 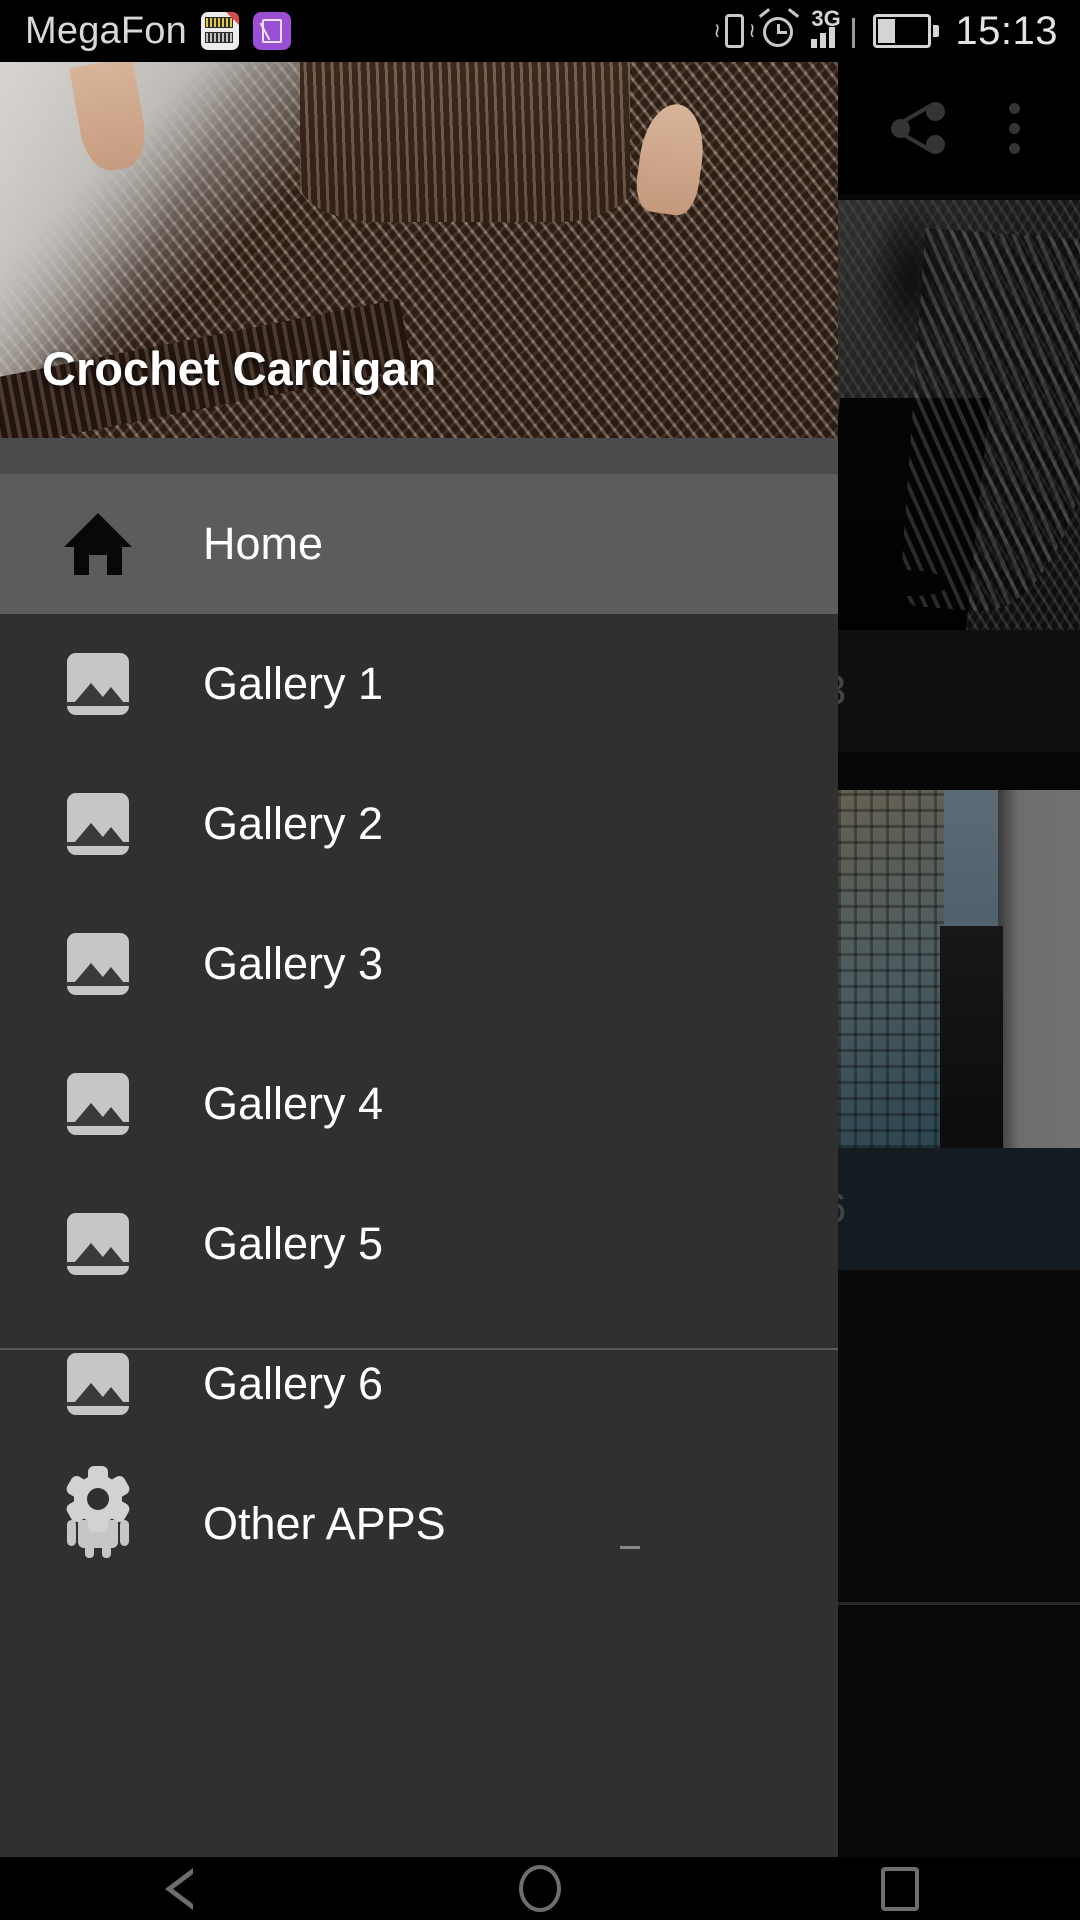 I want to click on drawer-item-label: Gallery 3, so click(x=293, y=963).